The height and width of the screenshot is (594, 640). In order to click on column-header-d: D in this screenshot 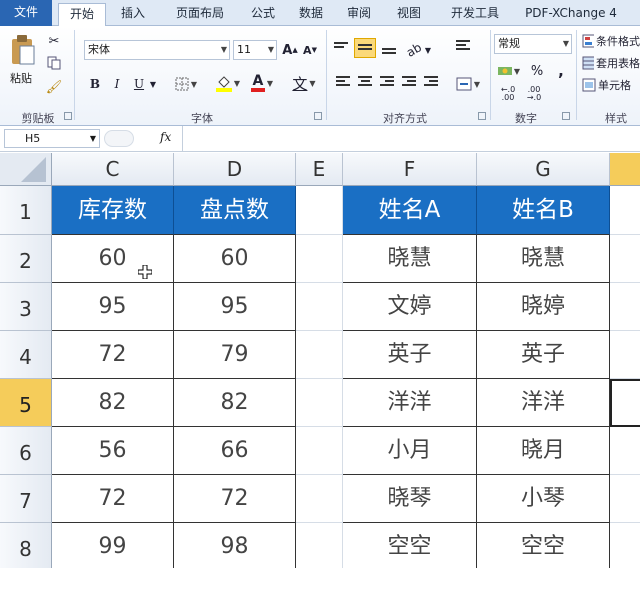, I will do `click(235, 169)`.